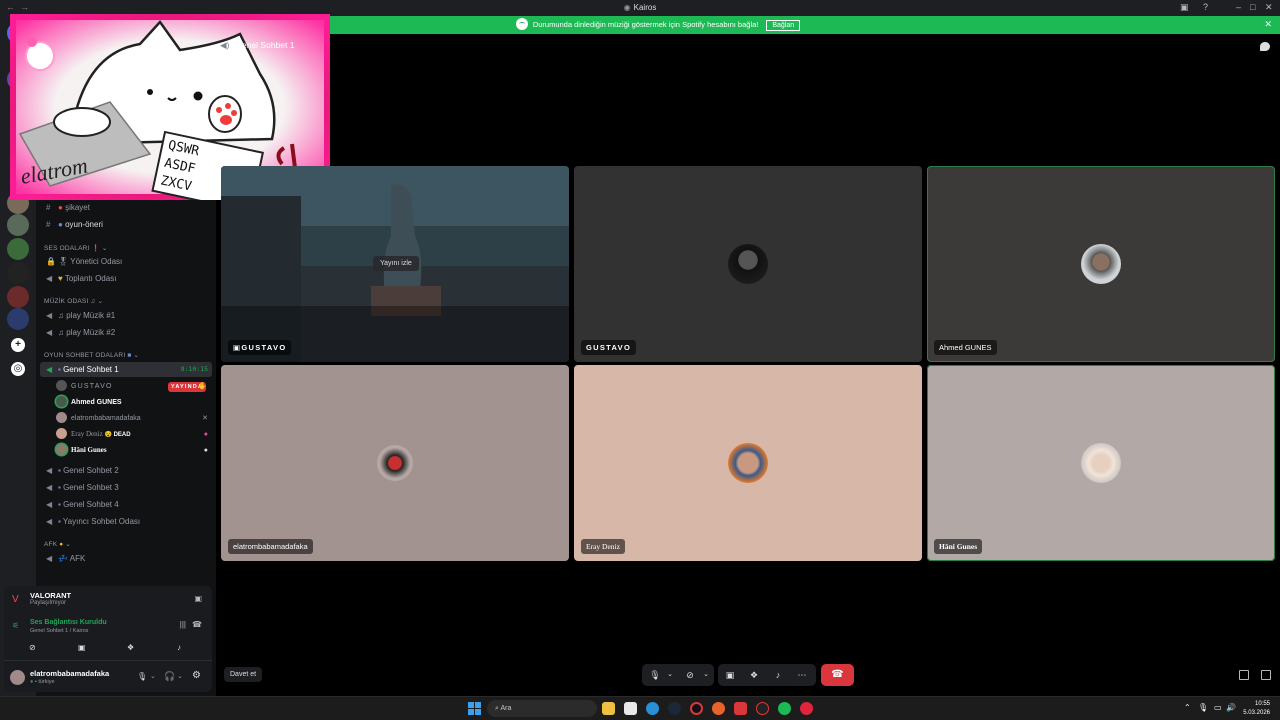 This screenshot has width=1280, height=720. I want to click on taskbar-search: ⌕ Ara, so click(542, 708).